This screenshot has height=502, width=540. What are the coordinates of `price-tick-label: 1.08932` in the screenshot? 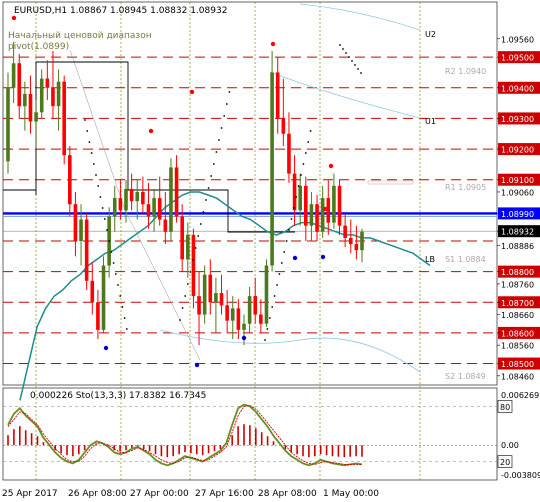 It's located at (517, 232).